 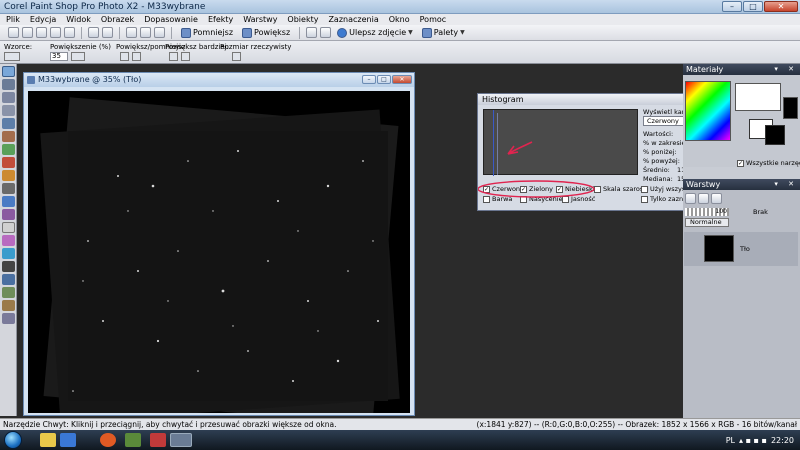 What do you see at coordinates (8, 71) in the screenshot?
I see `pan-tool-icon` at bounding box center [8, 71].